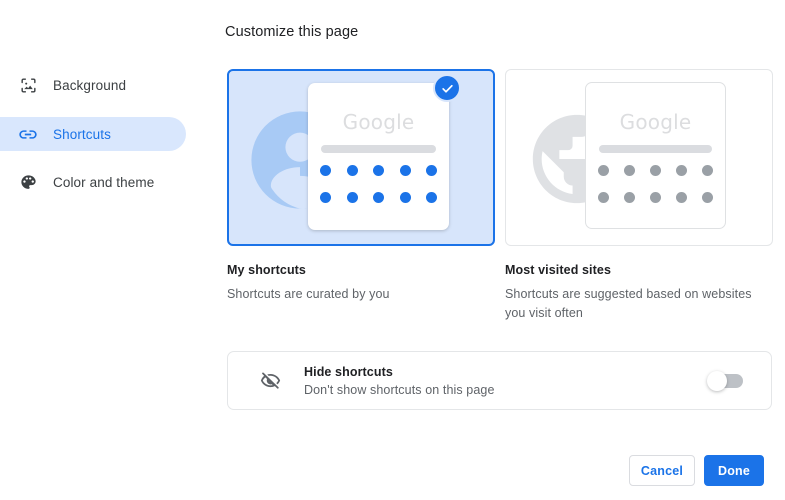 The width and height of the screenshot is (785, 500). I want to click on eye-off-icon, so click(270, 381).